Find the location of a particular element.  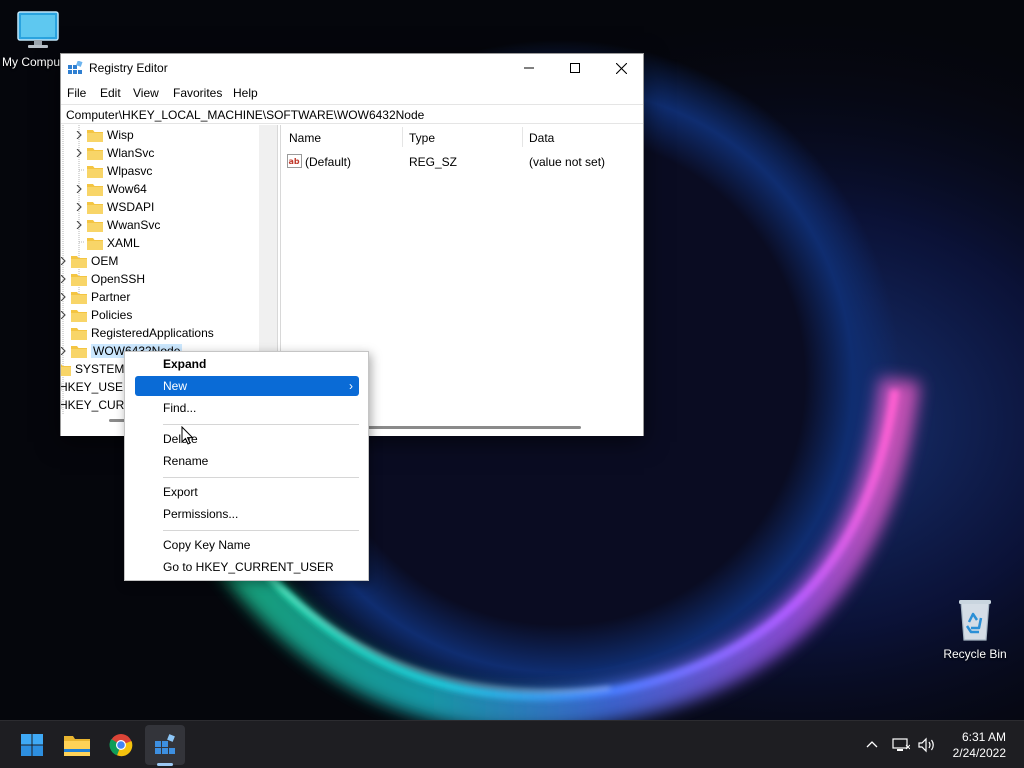

menu-item-new: New › is located at coordinates (247, 386).